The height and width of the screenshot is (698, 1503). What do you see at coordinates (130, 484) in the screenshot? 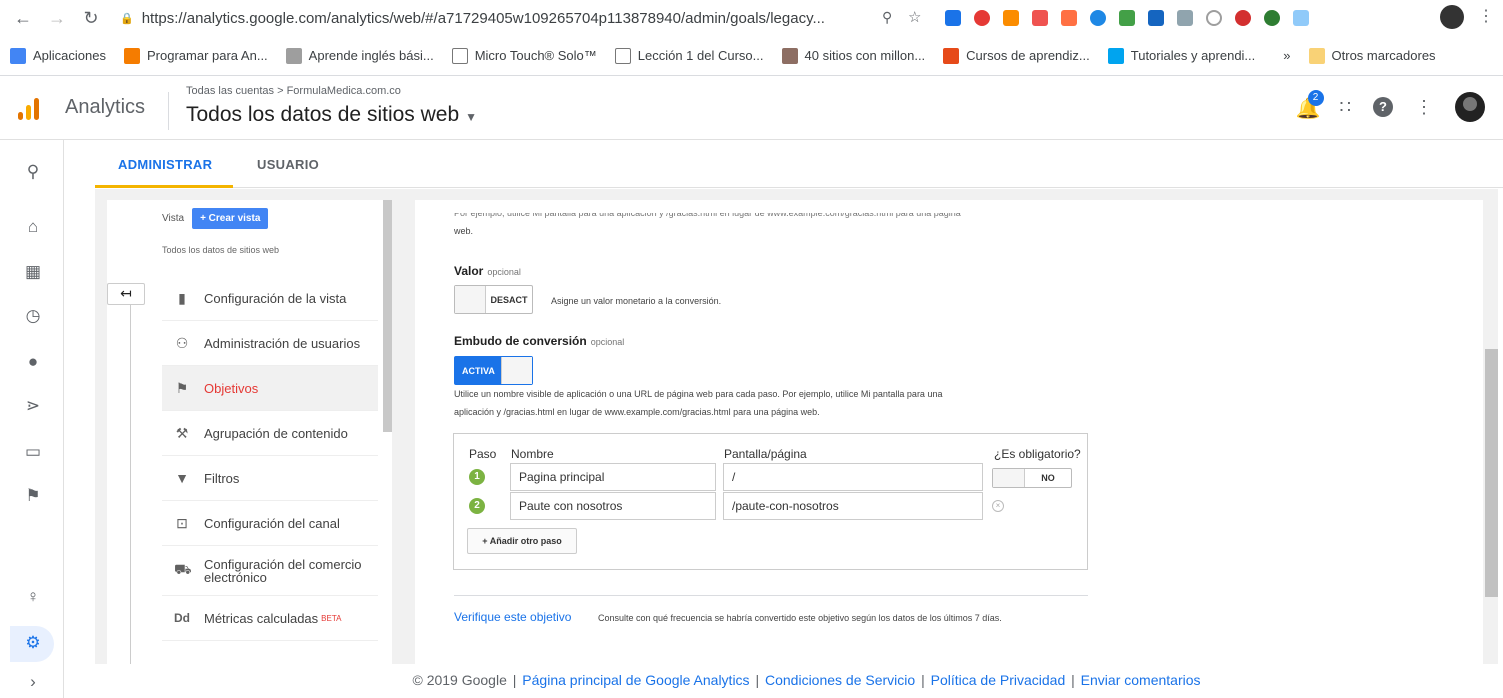
I see `column-connector-line` at bounding box center [130, 484].